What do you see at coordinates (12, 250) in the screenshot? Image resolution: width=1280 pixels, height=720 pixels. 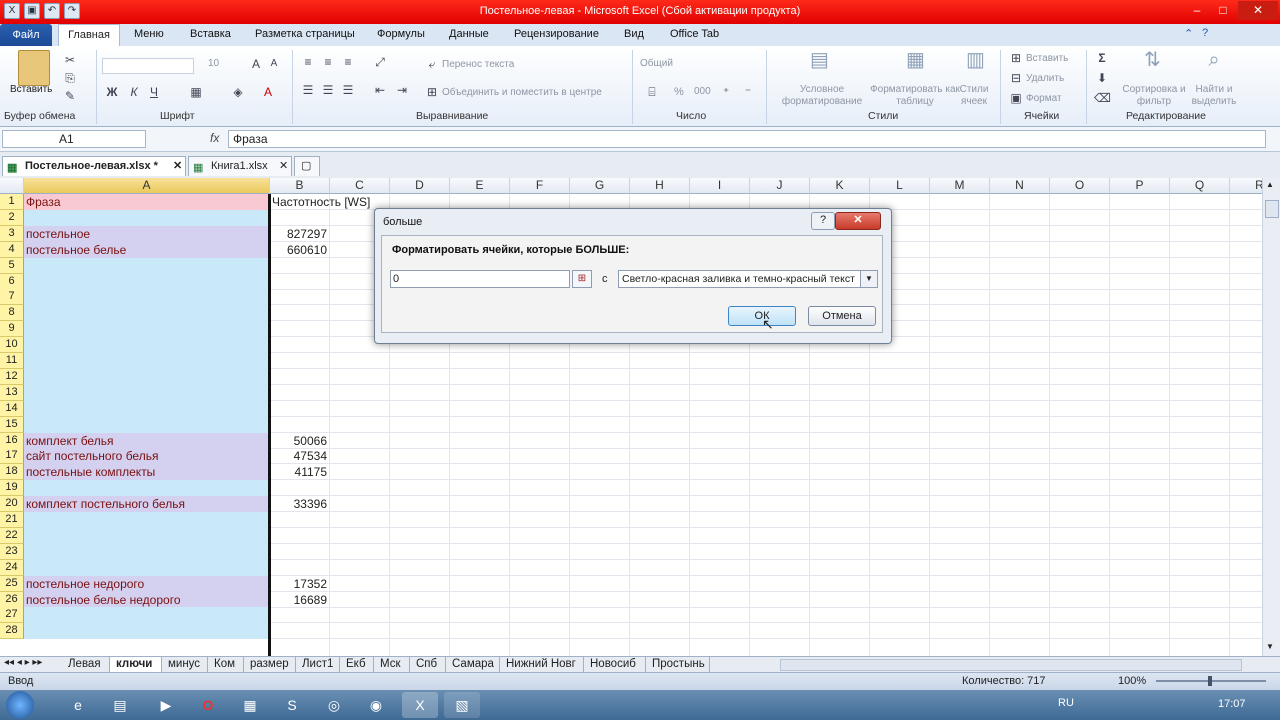 I see `row-header: 4` at bounding box center [12, 250].